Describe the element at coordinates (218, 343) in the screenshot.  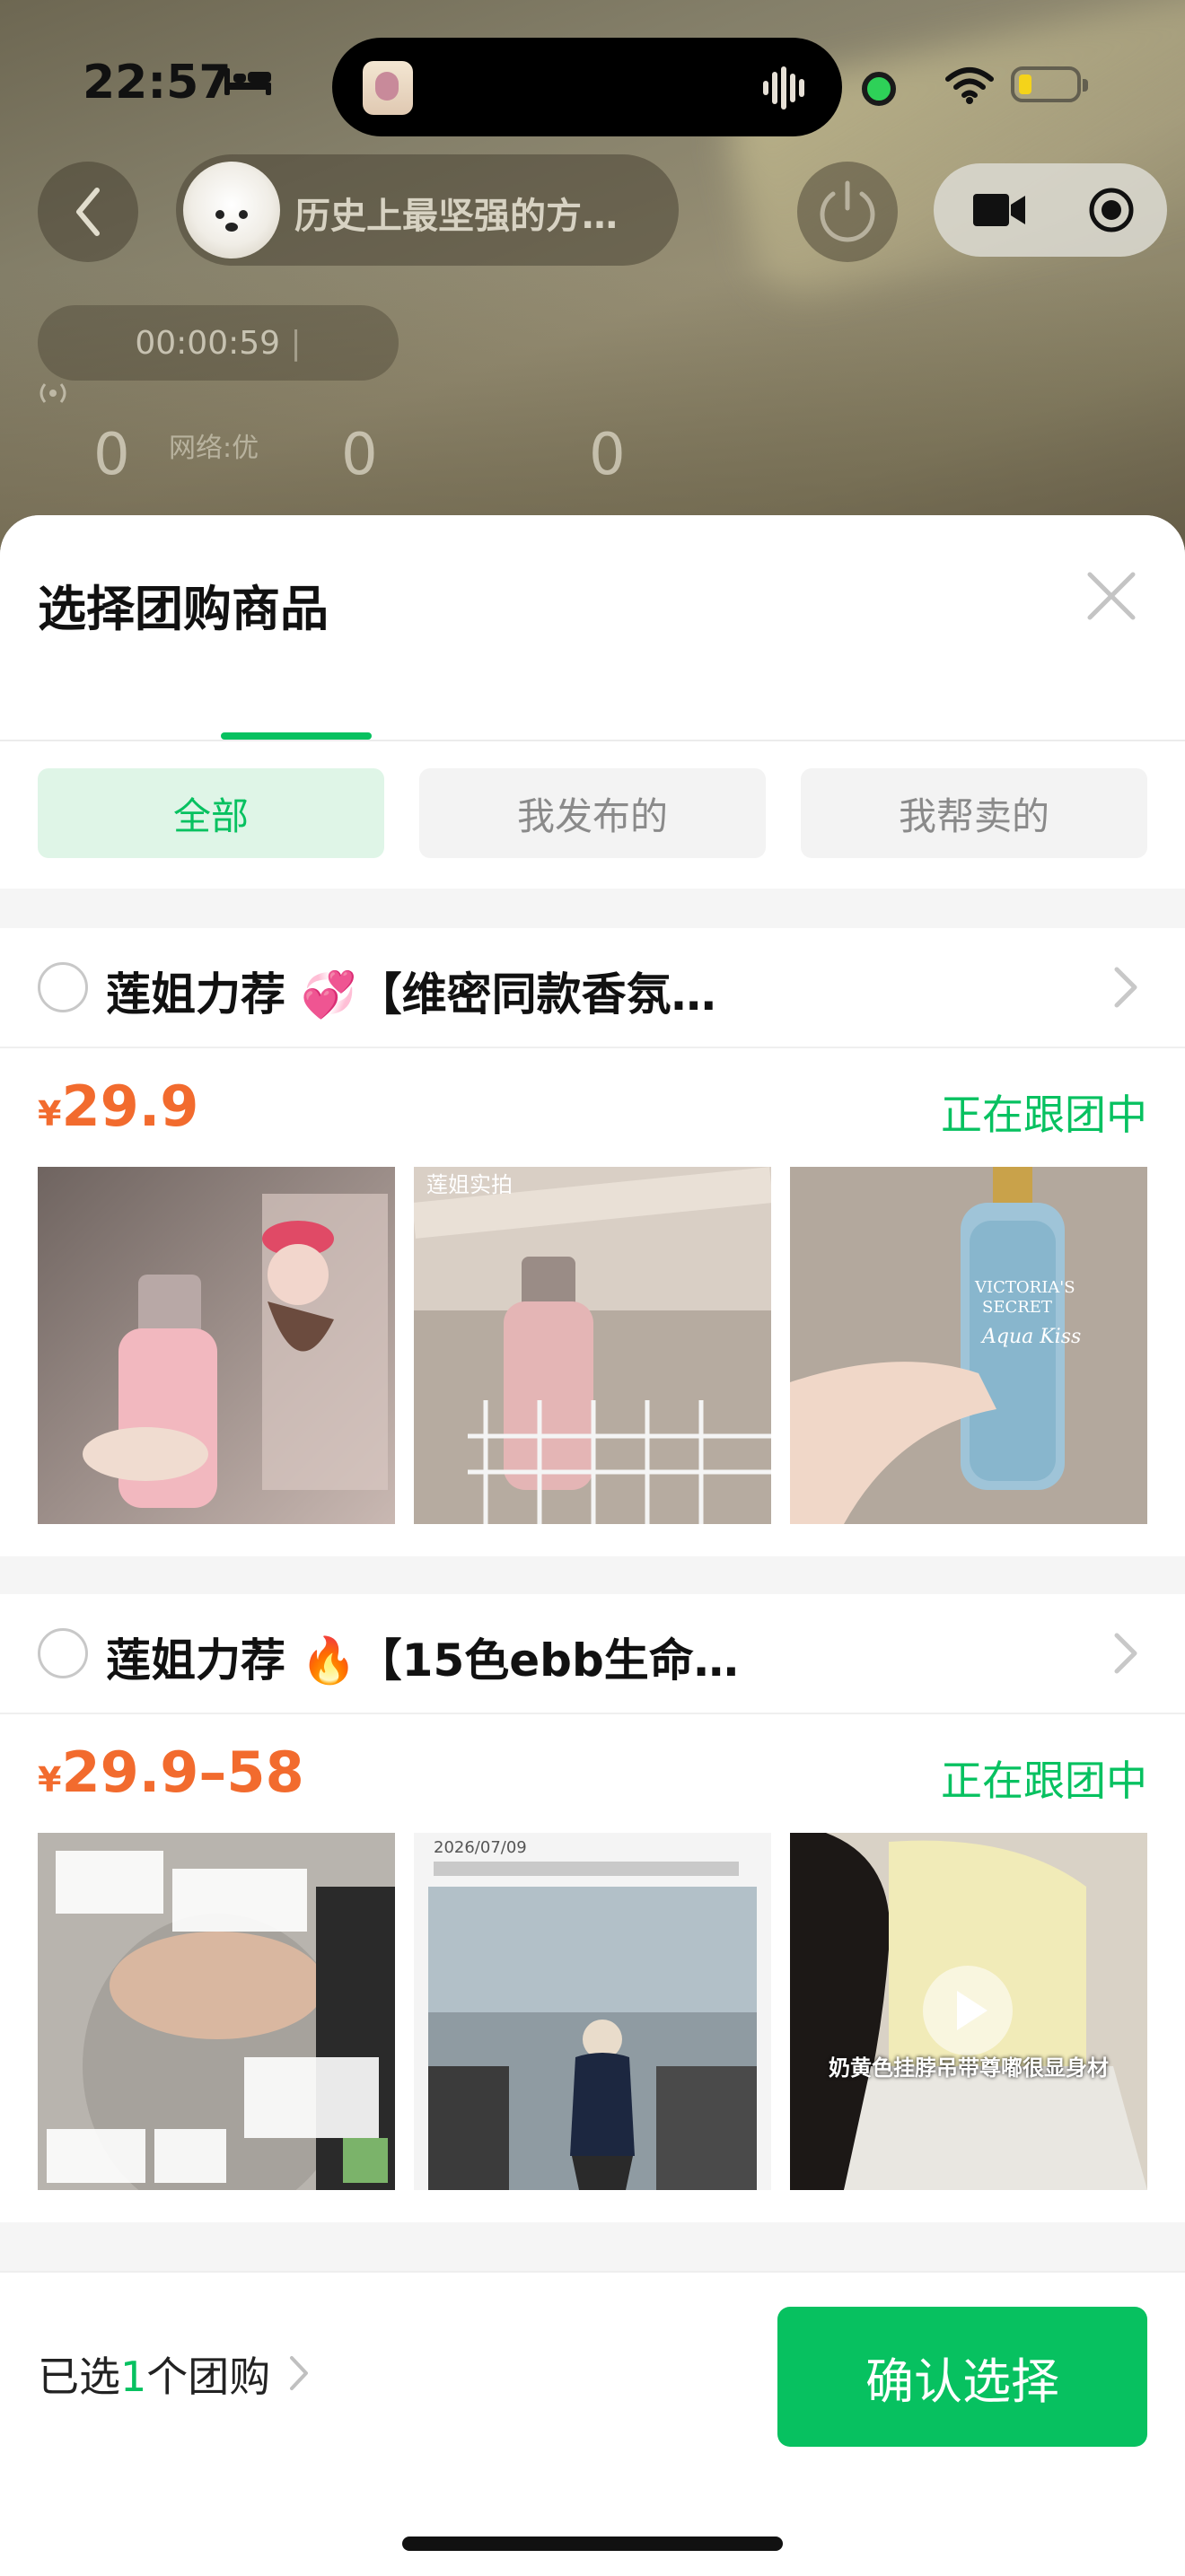
I see `live-timer: 00:00:59 |` at that location.